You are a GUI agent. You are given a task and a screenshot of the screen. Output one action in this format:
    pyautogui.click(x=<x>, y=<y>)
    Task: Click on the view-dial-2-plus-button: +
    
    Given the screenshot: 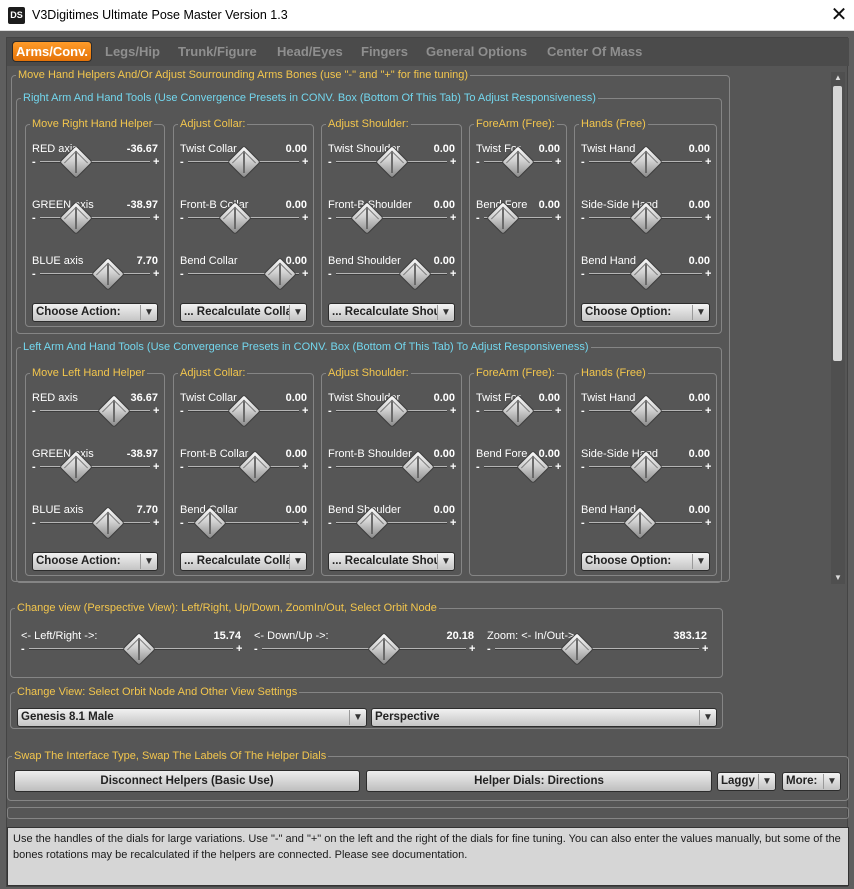 What is the action you would take?
    pyautogui.click(x=472, y=649)
    